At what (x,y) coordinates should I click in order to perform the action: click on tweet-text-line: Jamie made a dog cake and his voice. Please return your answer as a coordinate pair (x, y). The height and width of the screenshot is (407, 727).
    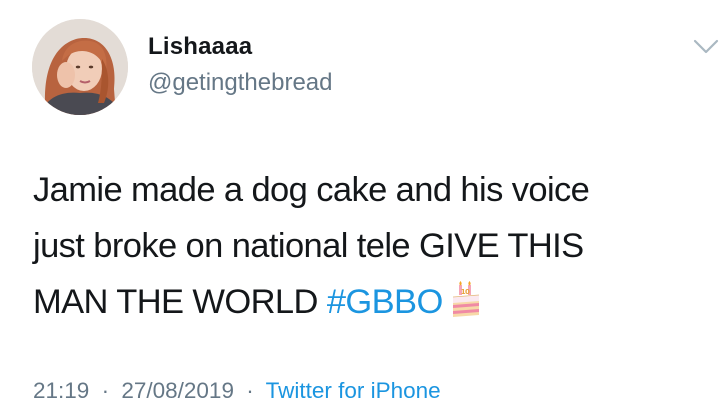
    Looking at the image, I should click on (311, 190).